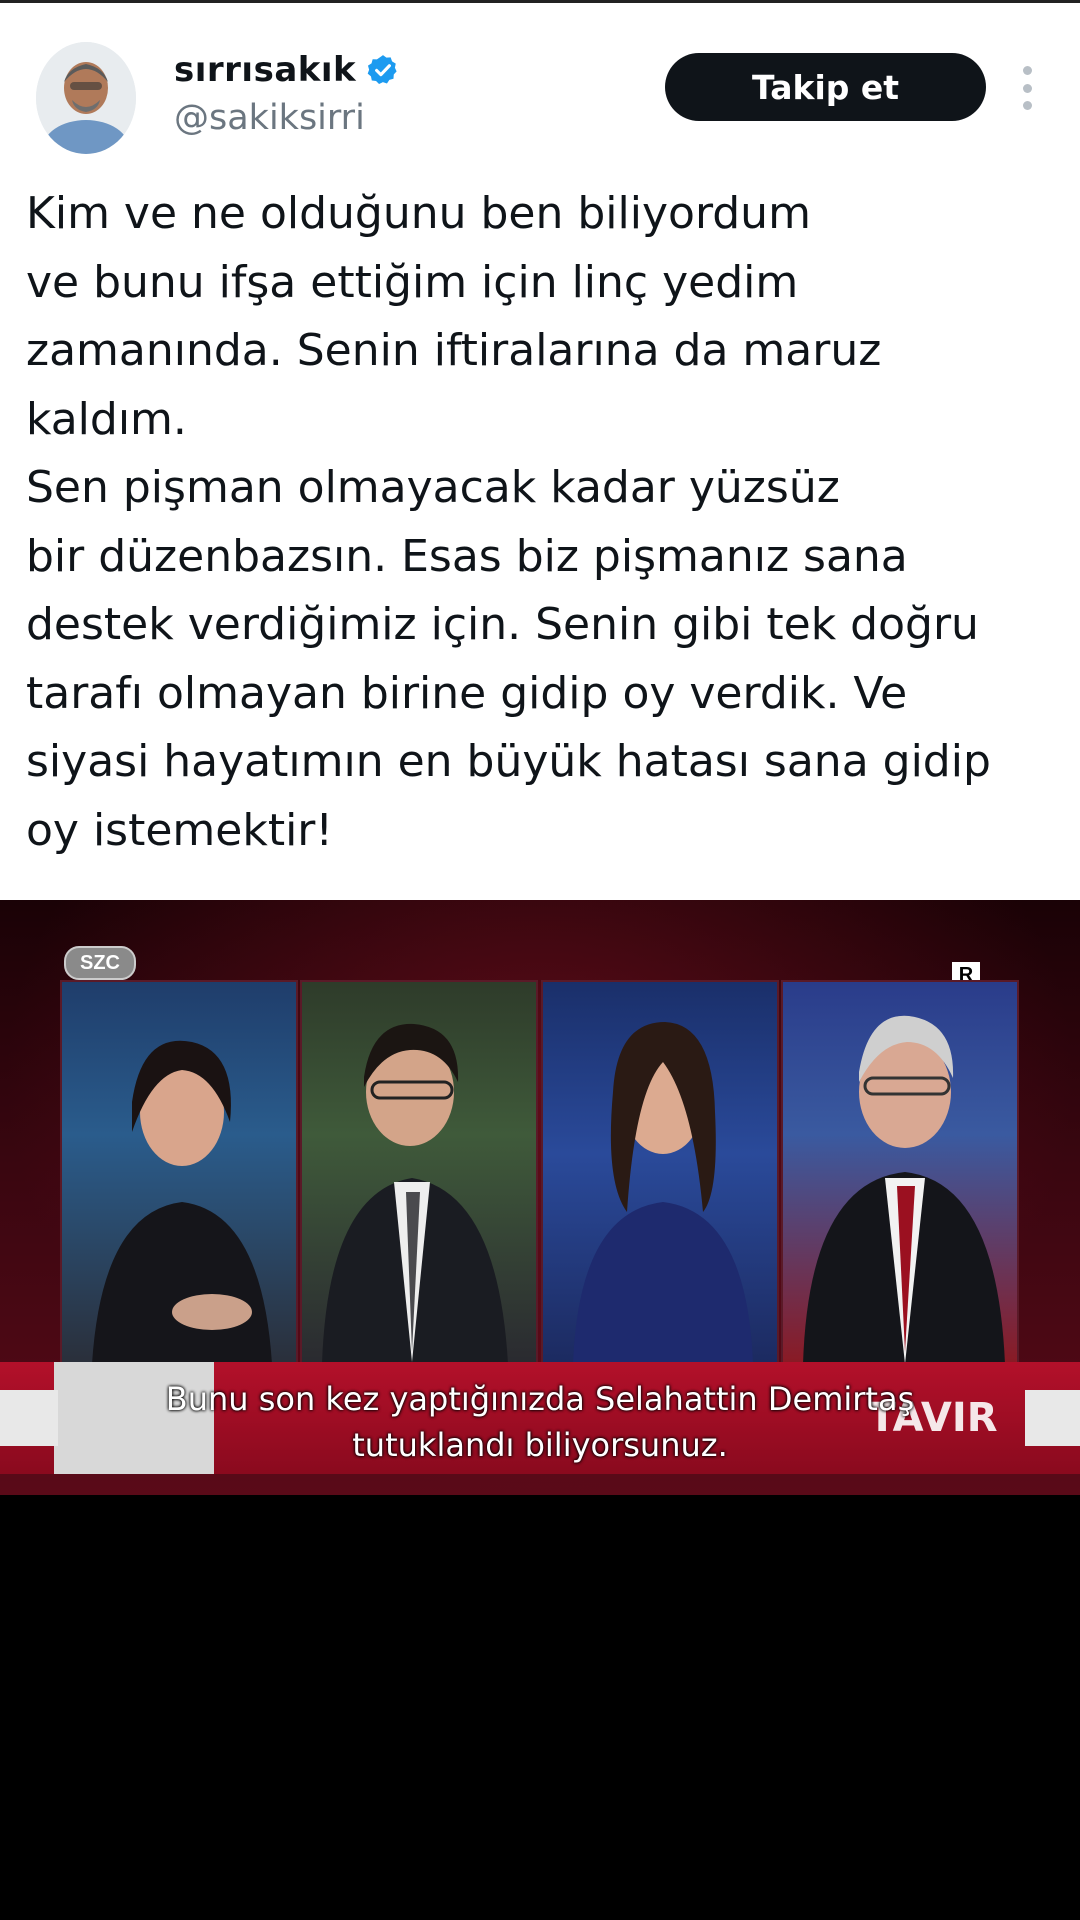 This screenshot has height=1920, width=1080. I want to click on author-display-name: sırrısakık, so click(265, 70).